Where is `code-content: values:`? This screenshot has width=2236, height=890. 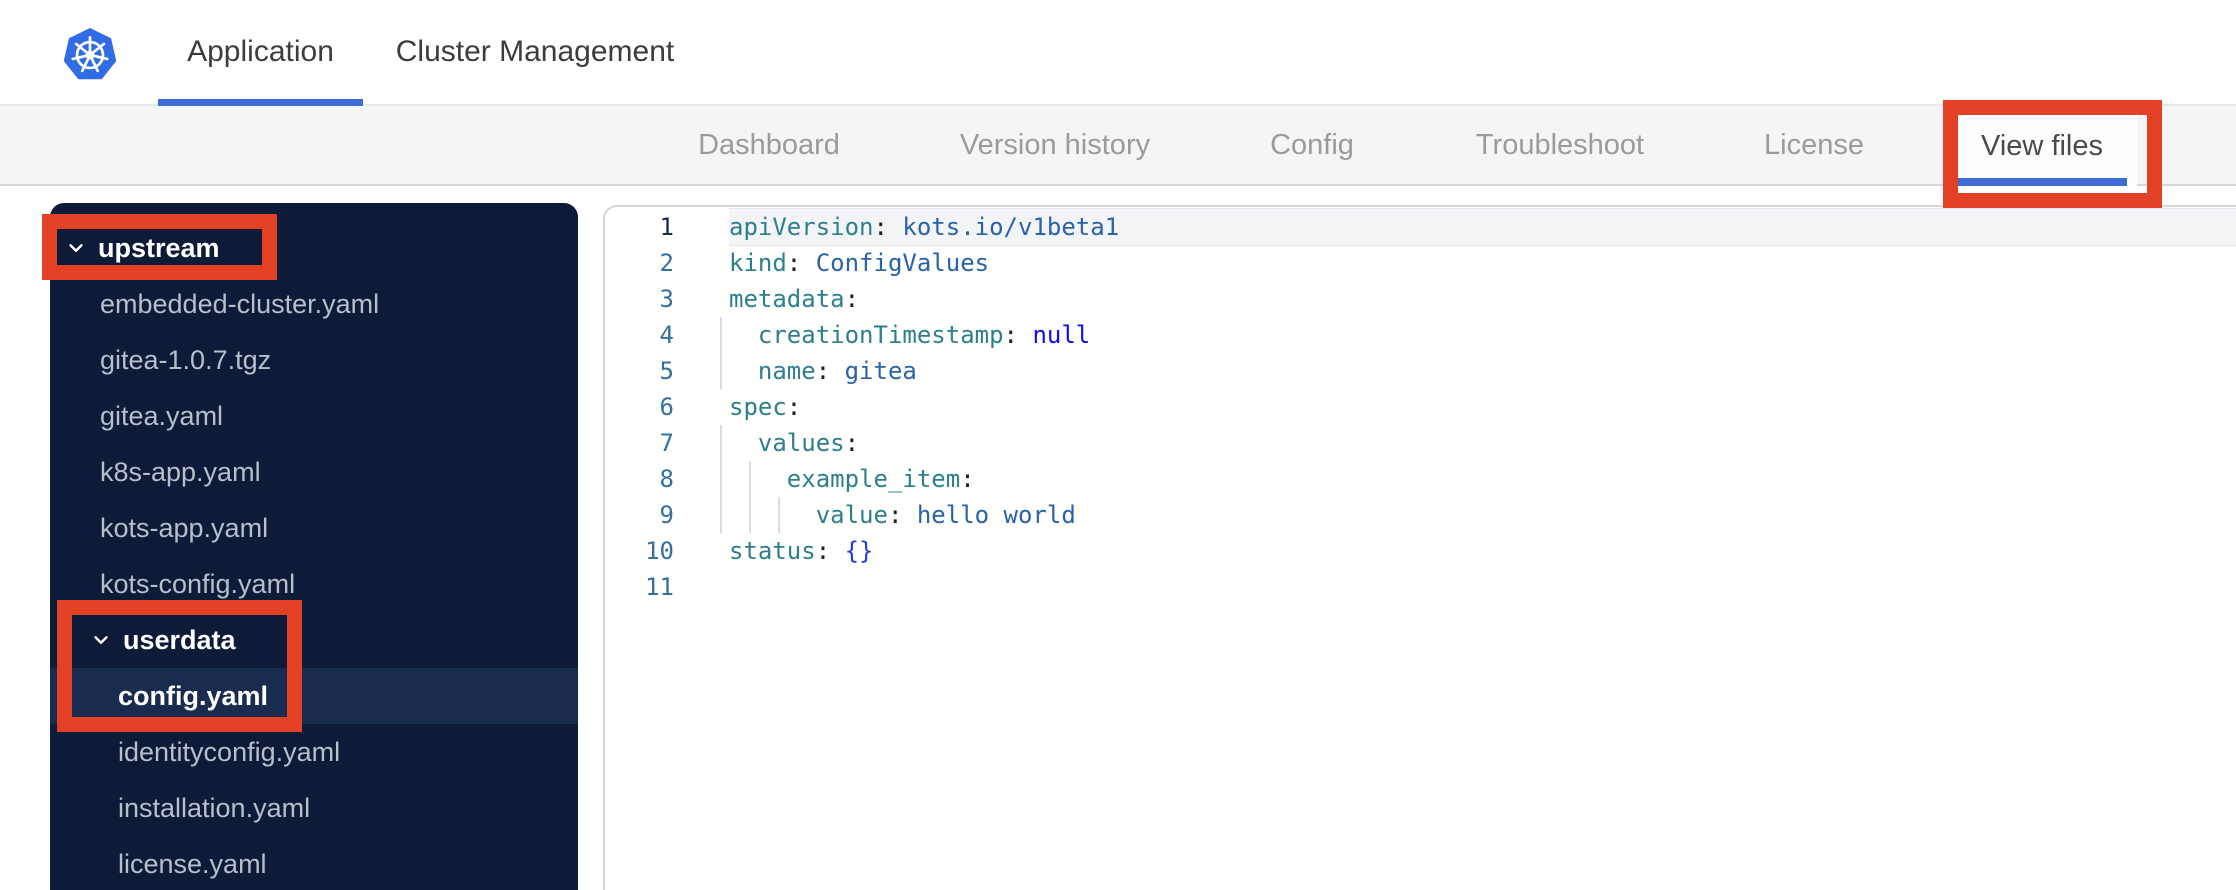
code-content: values: is located at coordinates (1455, 443).